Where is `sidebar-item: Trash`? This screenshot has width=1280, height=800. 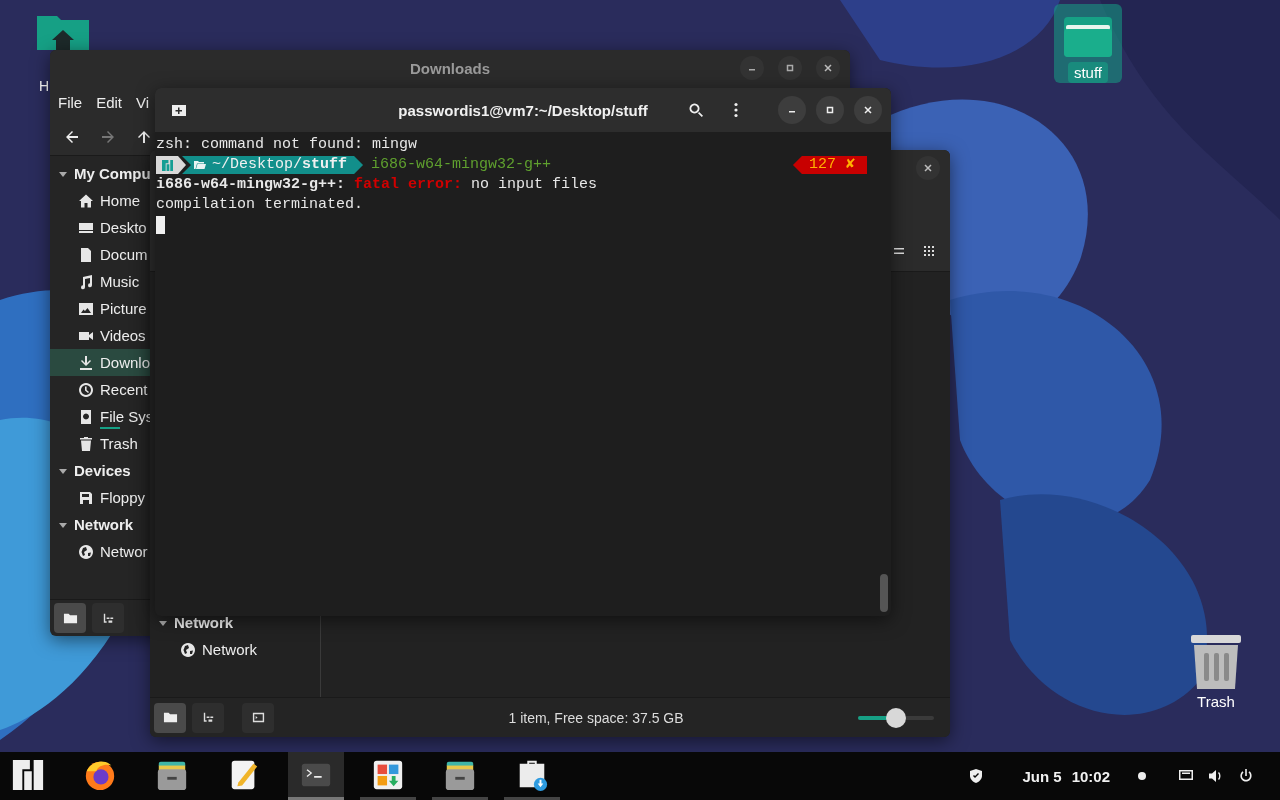
sidebar-item: Trash is located at coordinates (102, 443).